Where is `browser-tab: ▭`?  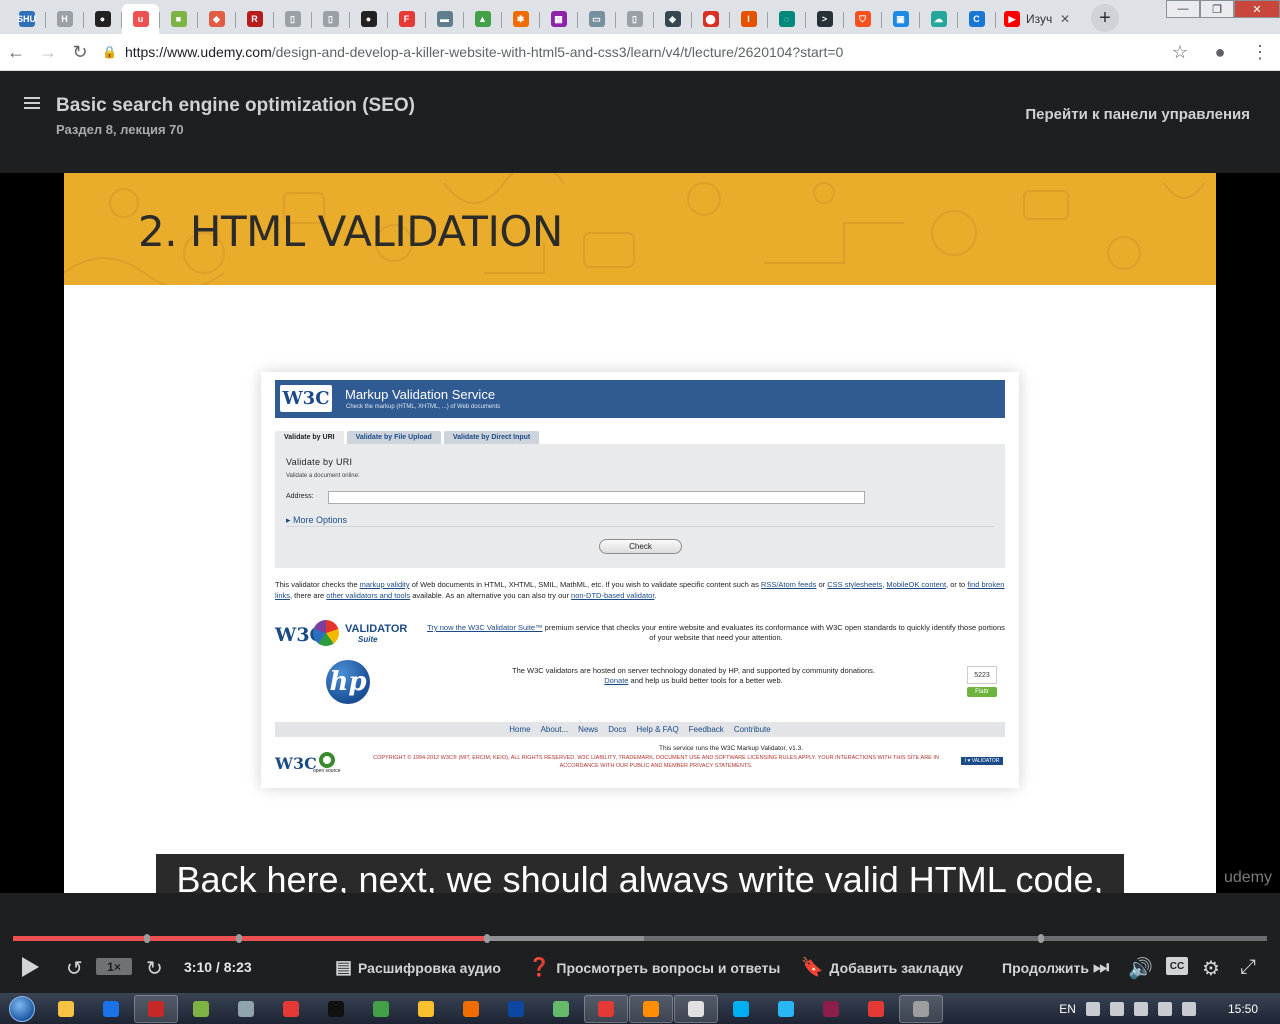
browser-tab: ▭ is located at coordinates (597, 19).